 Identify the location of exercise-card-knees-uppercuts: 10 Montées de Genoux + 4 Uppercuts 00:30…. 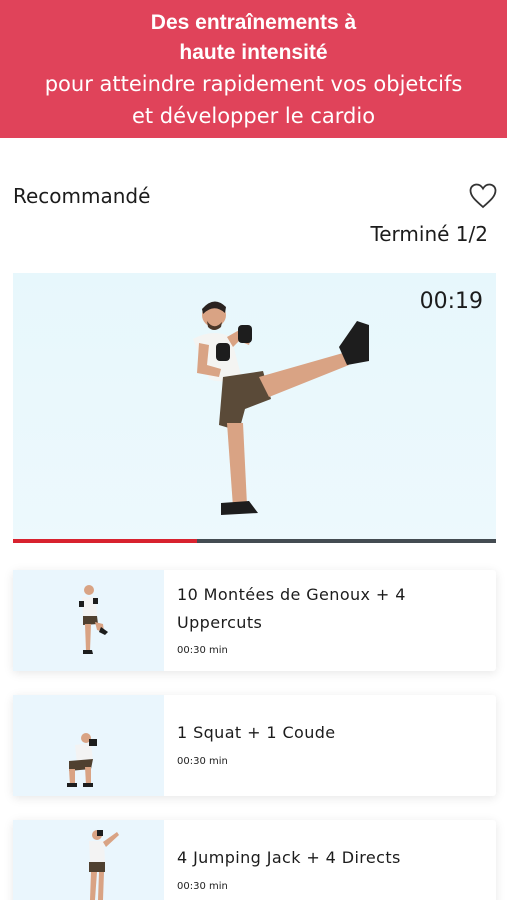
(254, 620).